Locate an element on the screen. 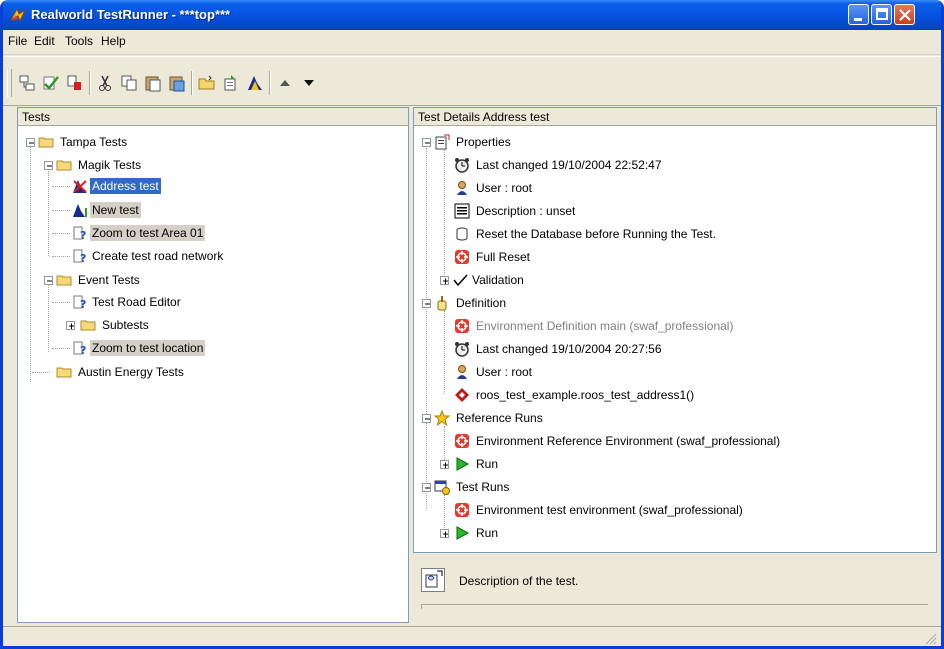 The height and width of the screenshot is (649, 944). title-bar: Realworld TestRunner - ***top*** is located at coordinates (472, 15).